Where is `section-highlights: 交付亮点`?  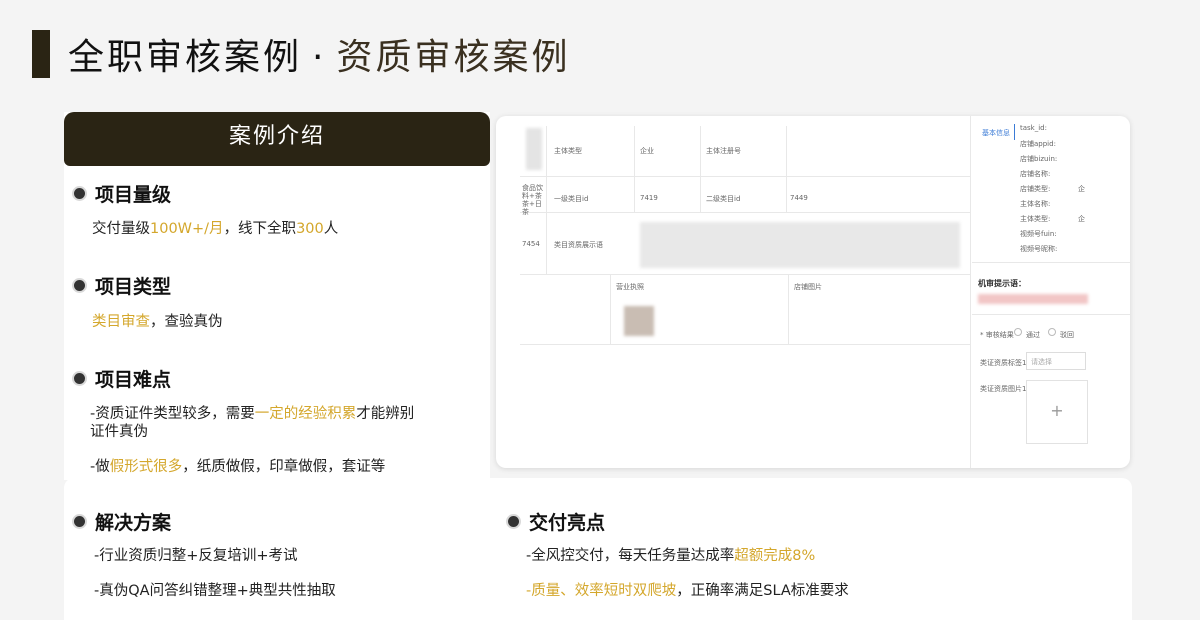
section-highlights: 交付亮点 is located at coordinates (556, 521).